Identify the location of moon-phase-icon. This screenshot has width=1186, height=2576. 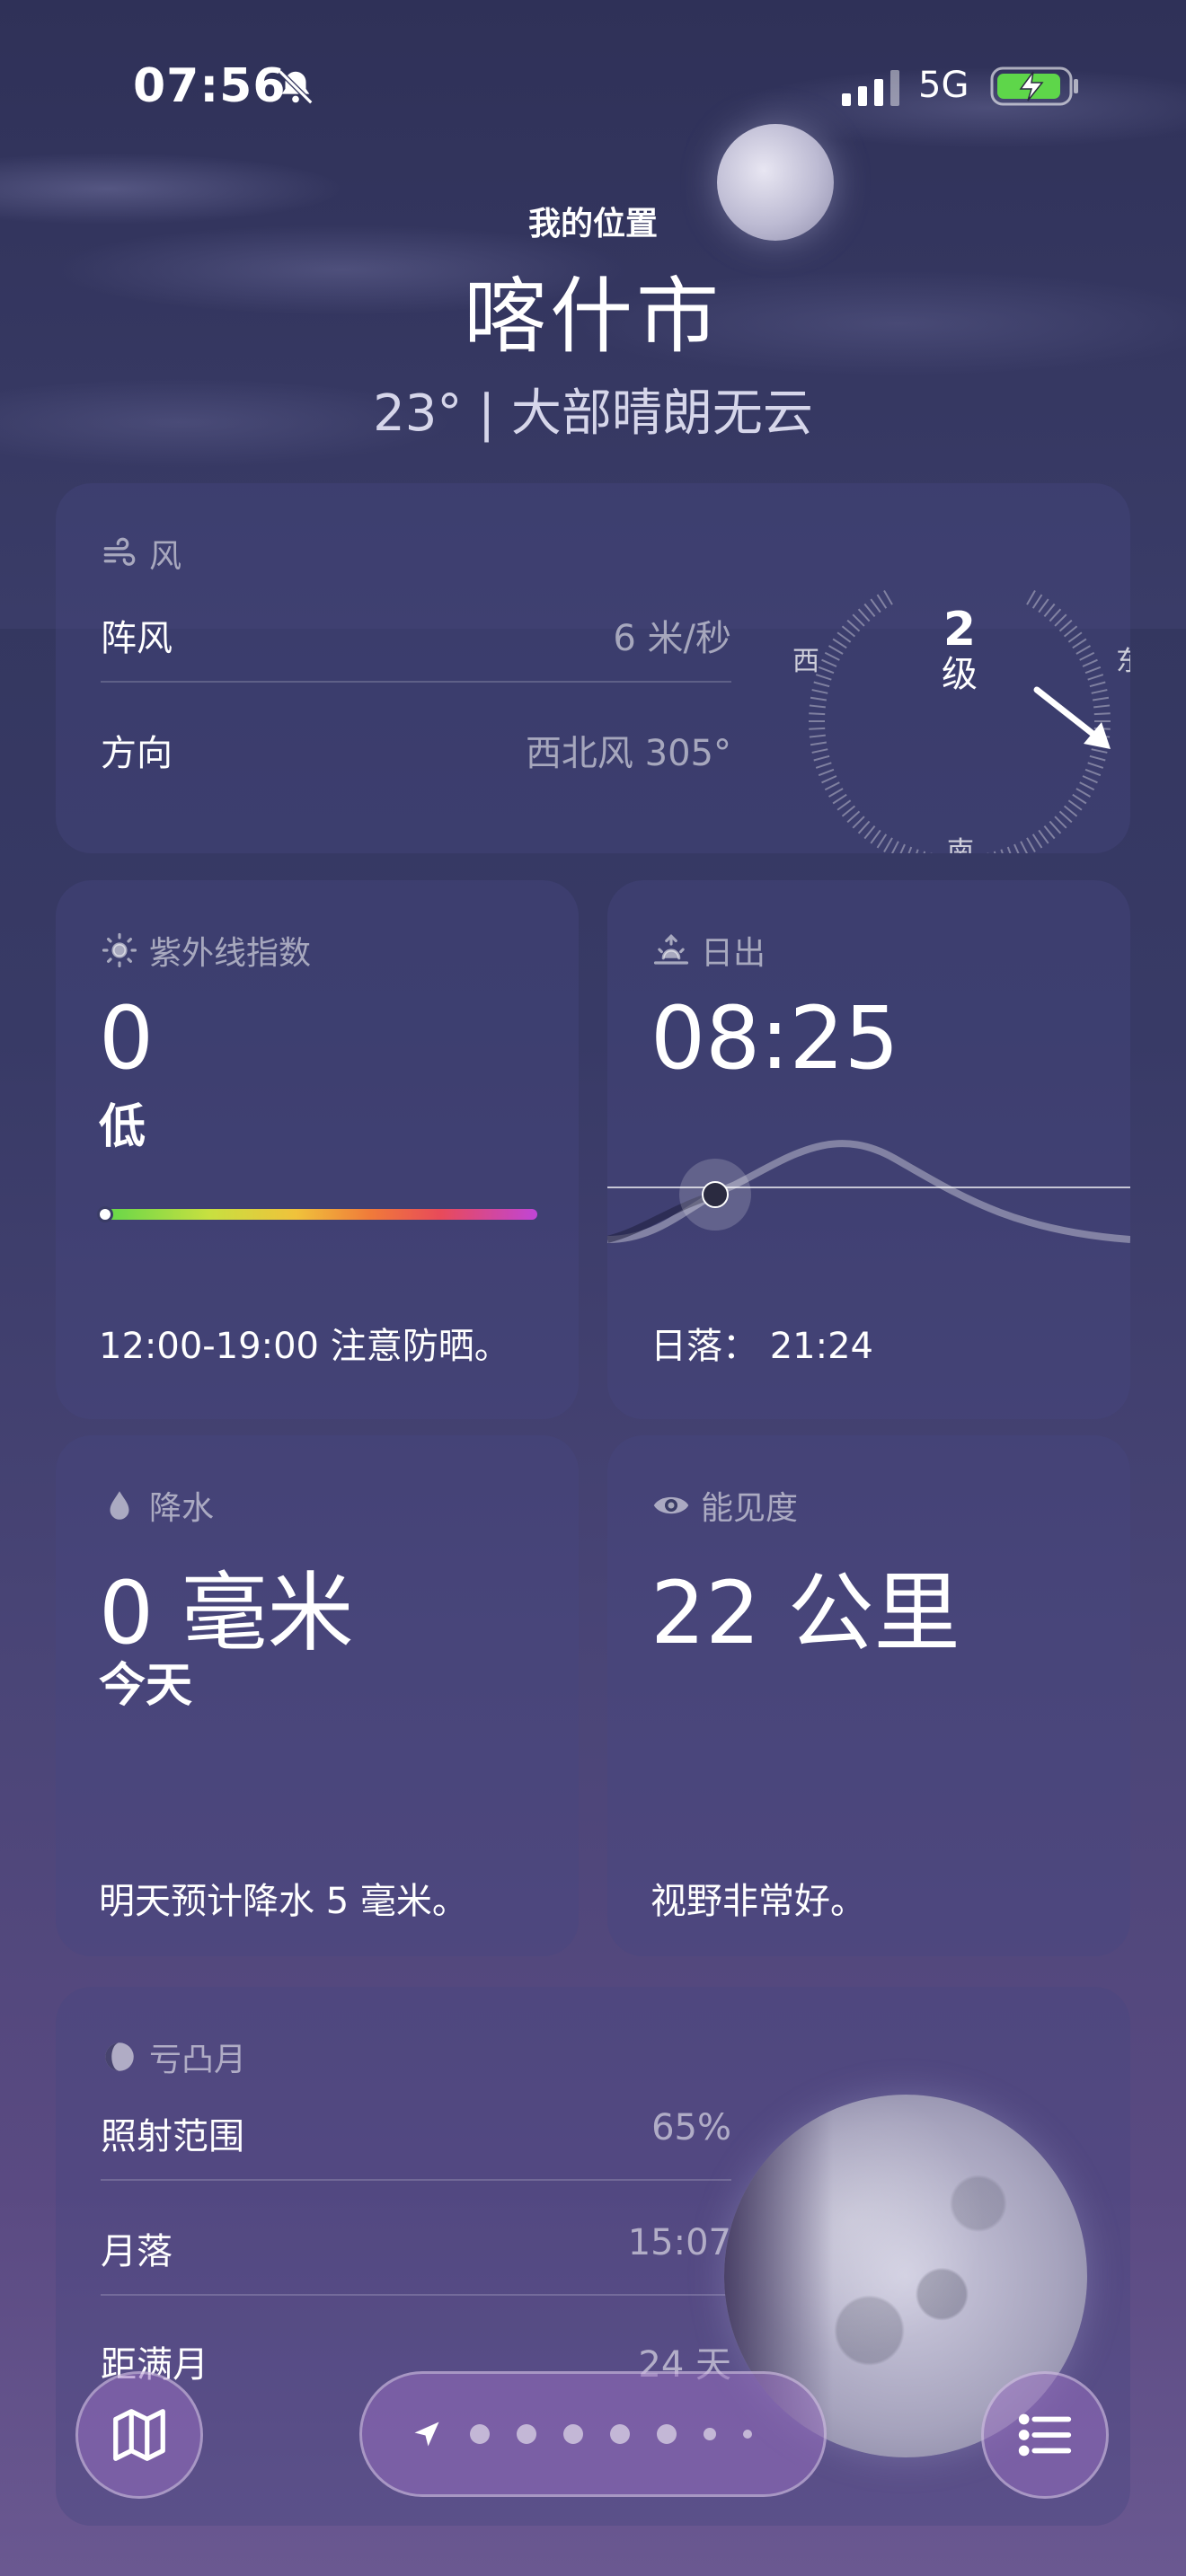
(119, 2056).